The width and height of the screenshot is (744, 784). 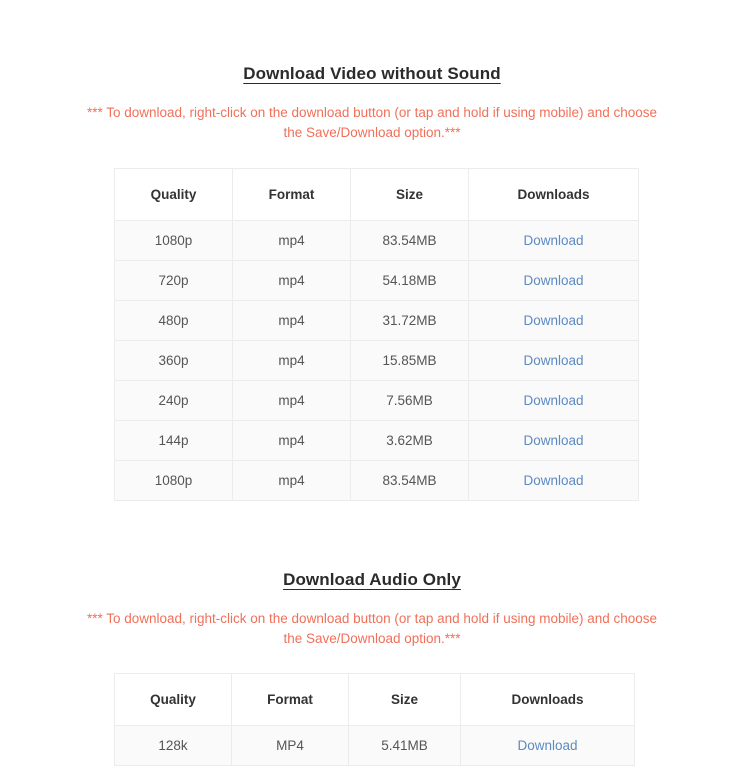 I want to click on table-row: 360p mp4 15.85MB Download, so click(x=376, y=360).